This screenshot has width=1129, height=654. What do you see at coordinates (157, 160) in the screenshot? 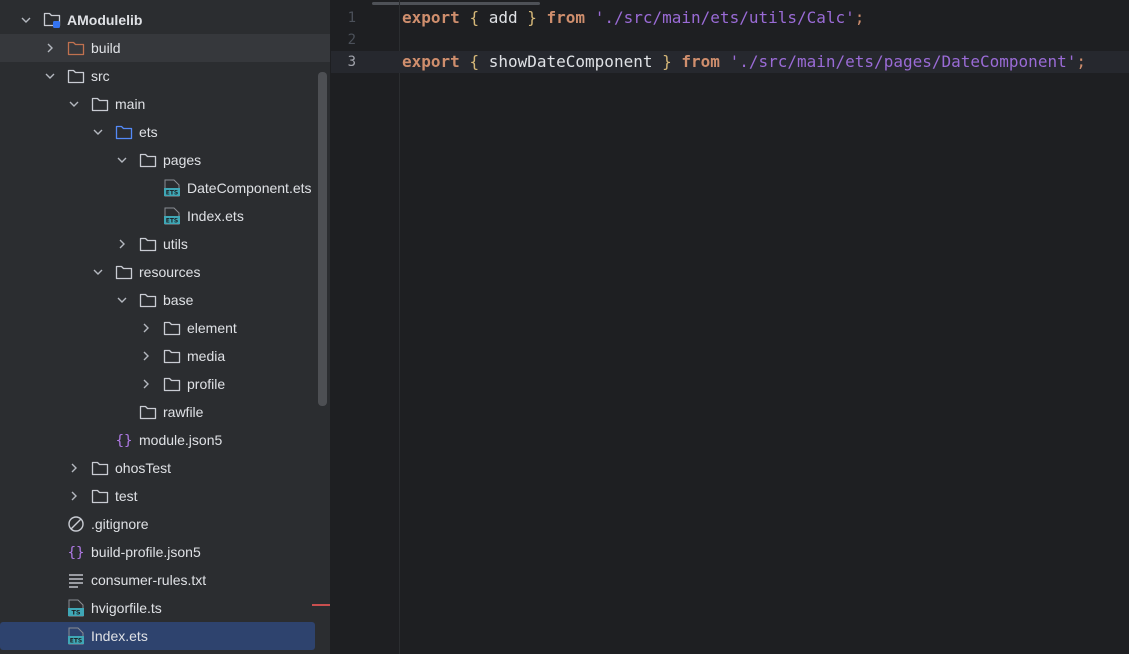
I see `tree-item: pages` at bounding box center [157, 160].